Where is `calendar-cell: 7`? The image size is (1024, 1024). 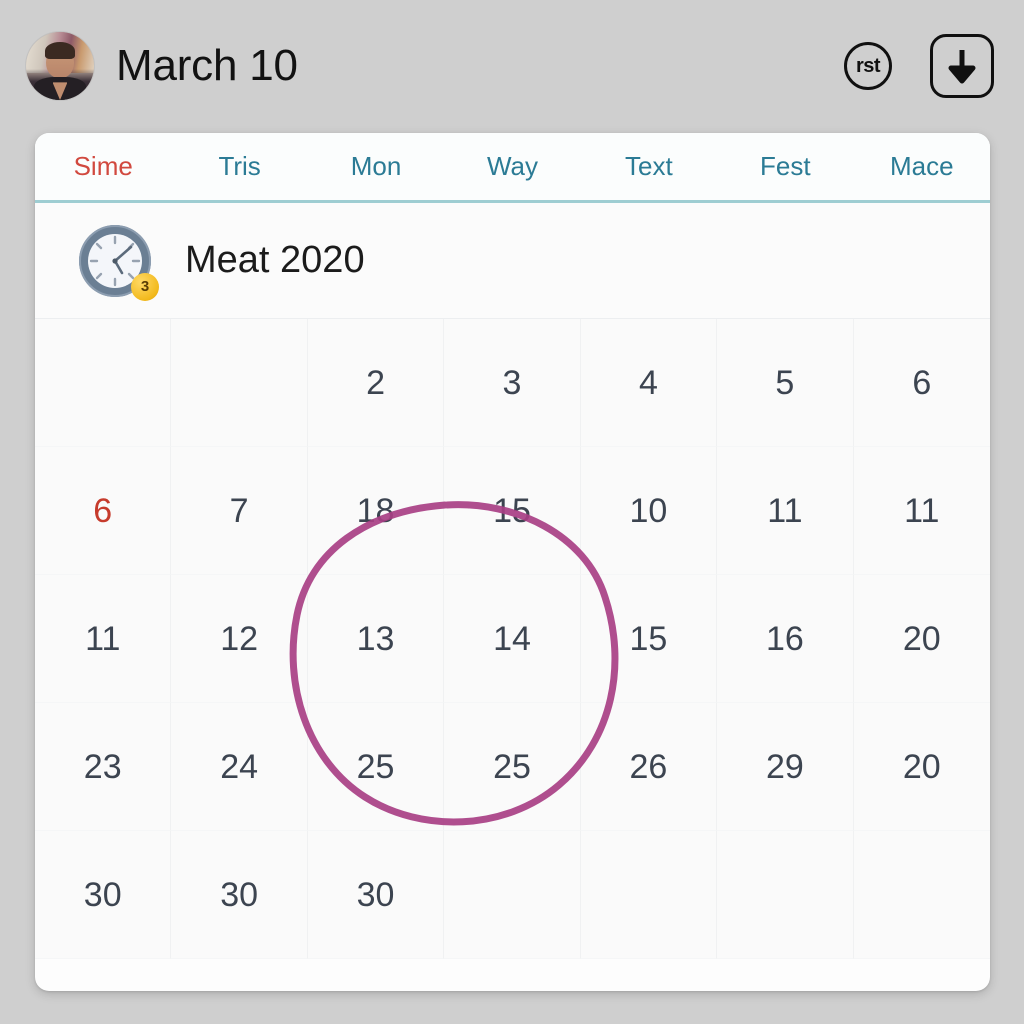
calendar-cell: 7 is located at coordinates (239, 511).